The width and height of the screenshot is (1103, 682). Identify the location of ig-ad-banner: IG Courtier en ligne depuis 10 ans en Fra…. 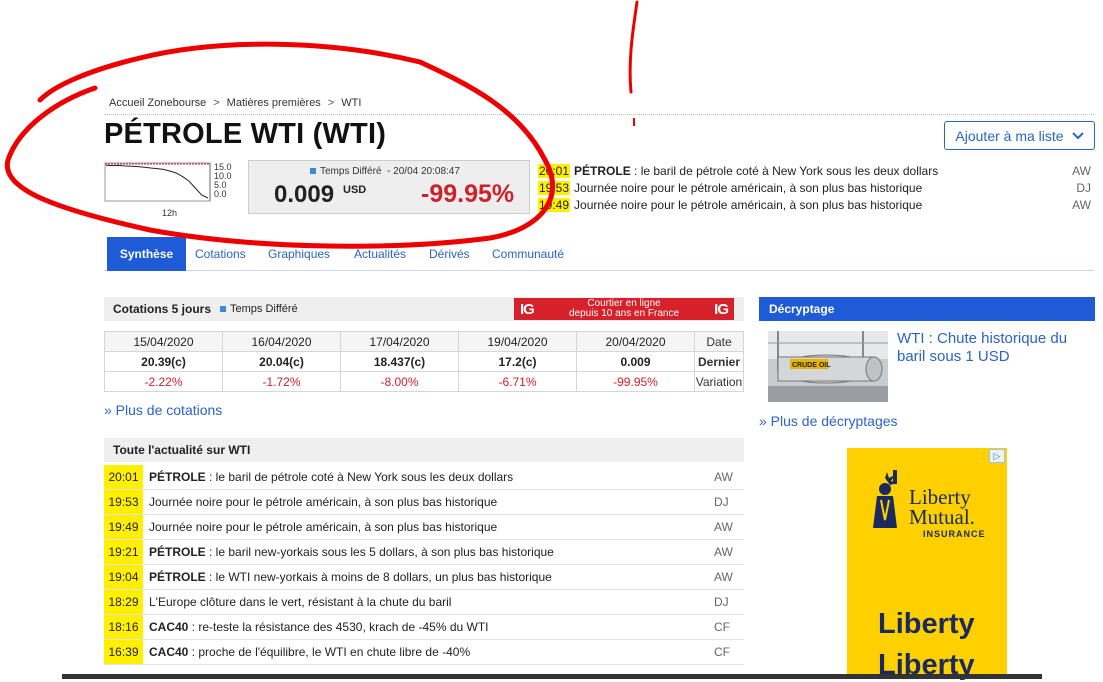
(624, 309).